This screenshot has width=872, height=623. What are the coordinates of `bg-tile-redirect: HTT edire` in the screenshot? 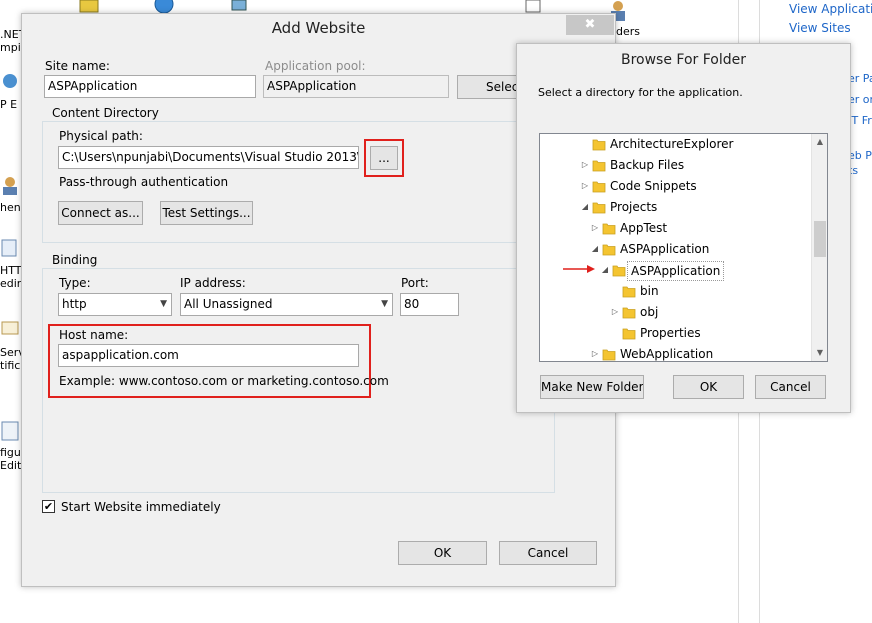 It's located at (11, 264).